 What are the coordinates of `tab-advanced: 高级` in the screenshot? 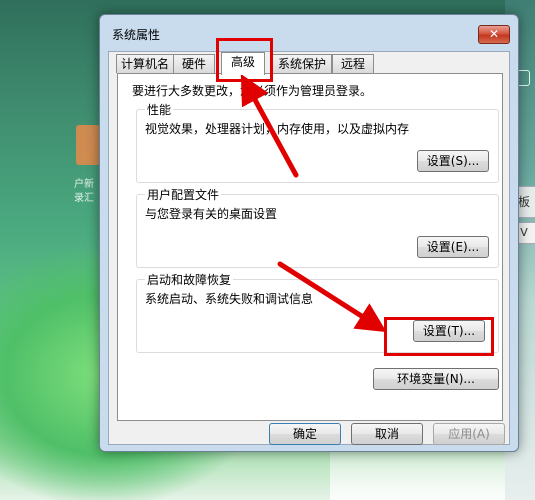 It's located at (243, 63).